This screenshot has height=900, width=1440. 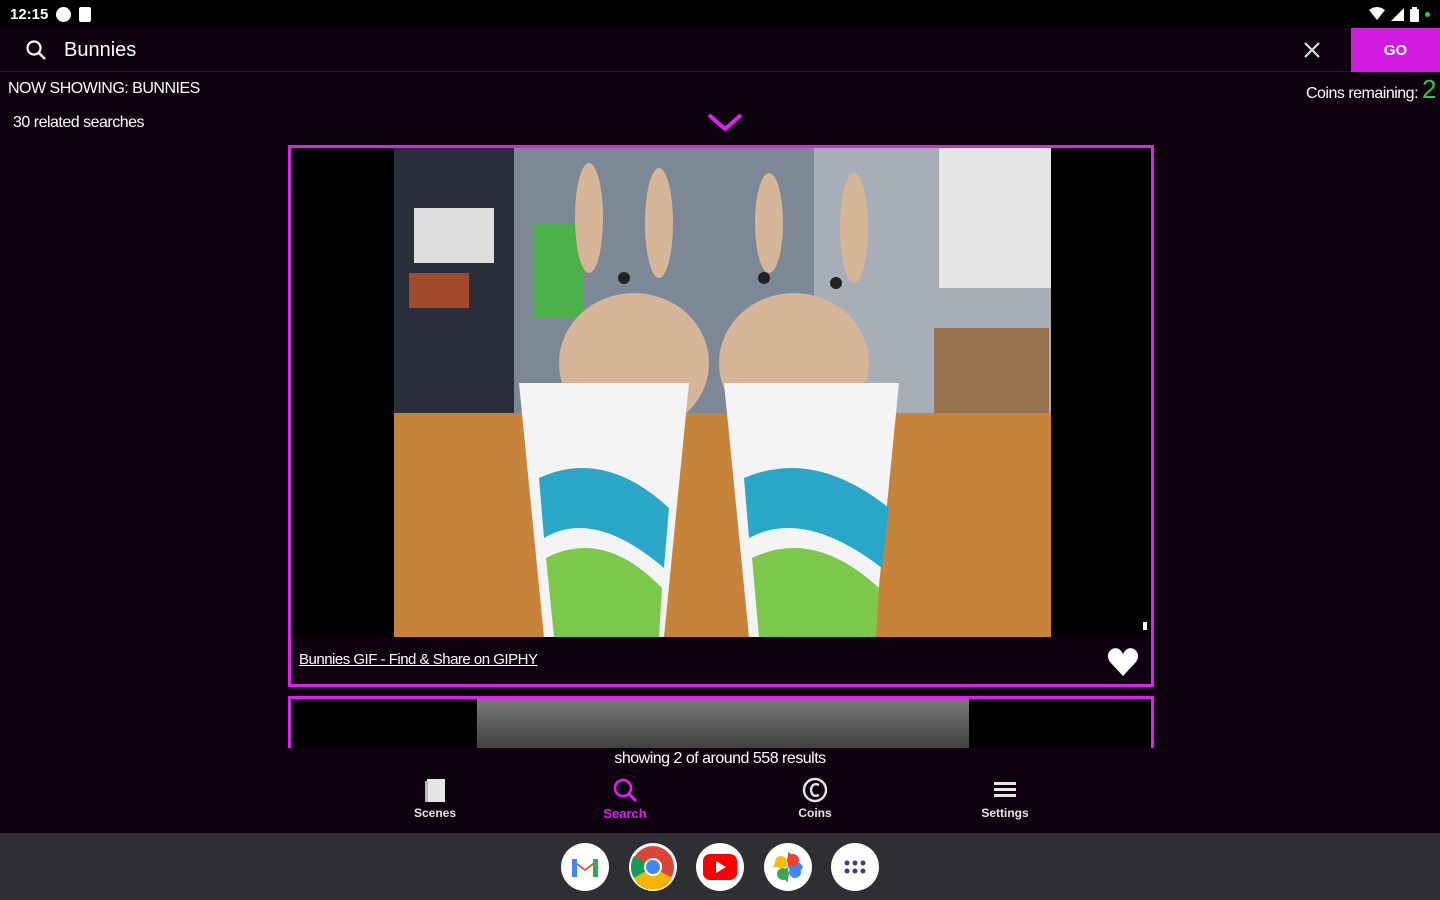 What do you see at coordinates (1427, 14) in the screenshot?
I see `privacy-indicator-icon` at bounding box center [1427, 14].